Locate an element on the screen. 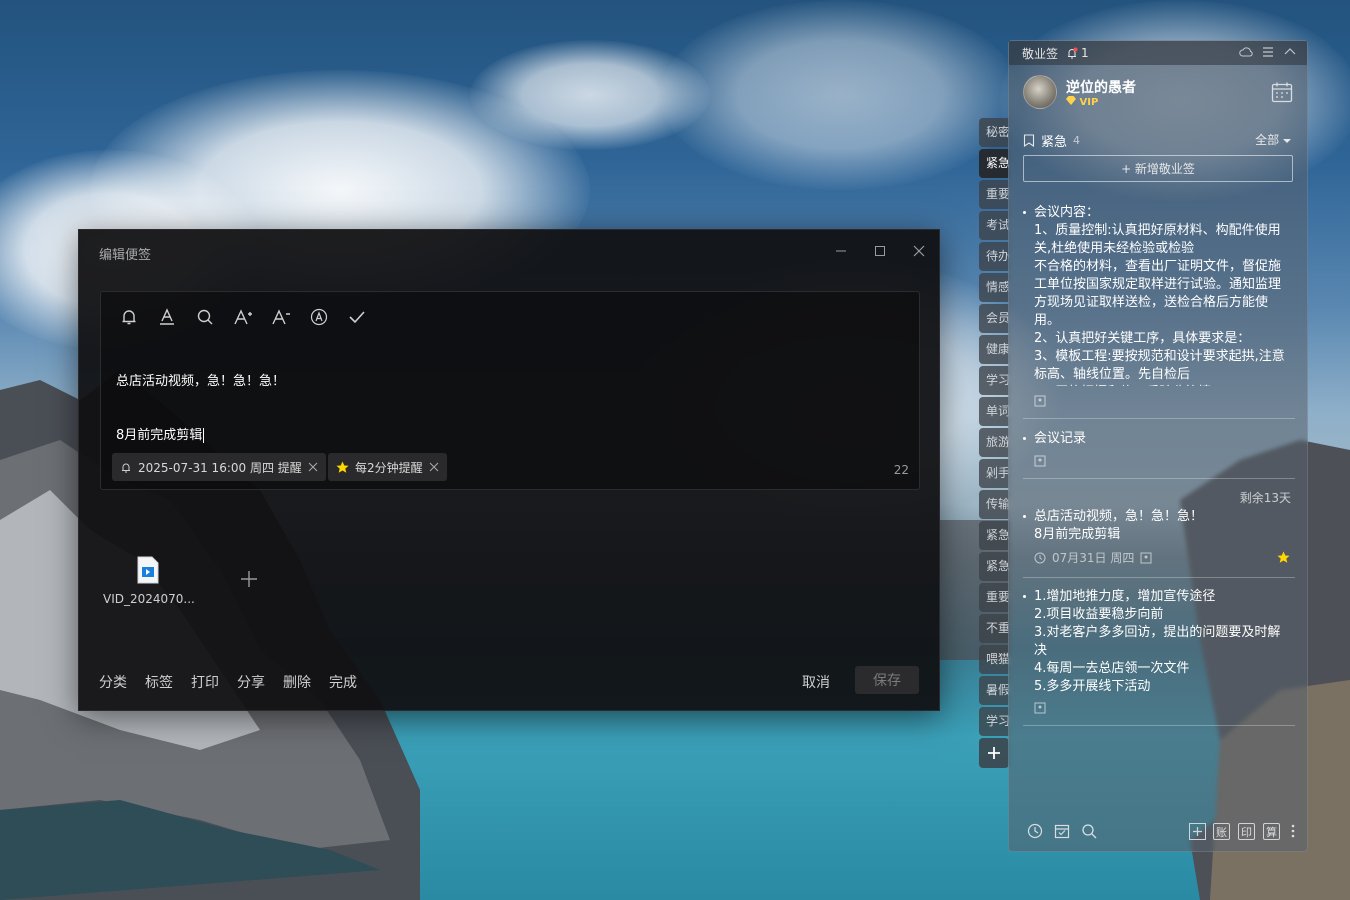 The image size is (1350, 900). reminder-tag-label: 2025-07-31 16:00 周四 提醒 is located at coordinates (220, 467).